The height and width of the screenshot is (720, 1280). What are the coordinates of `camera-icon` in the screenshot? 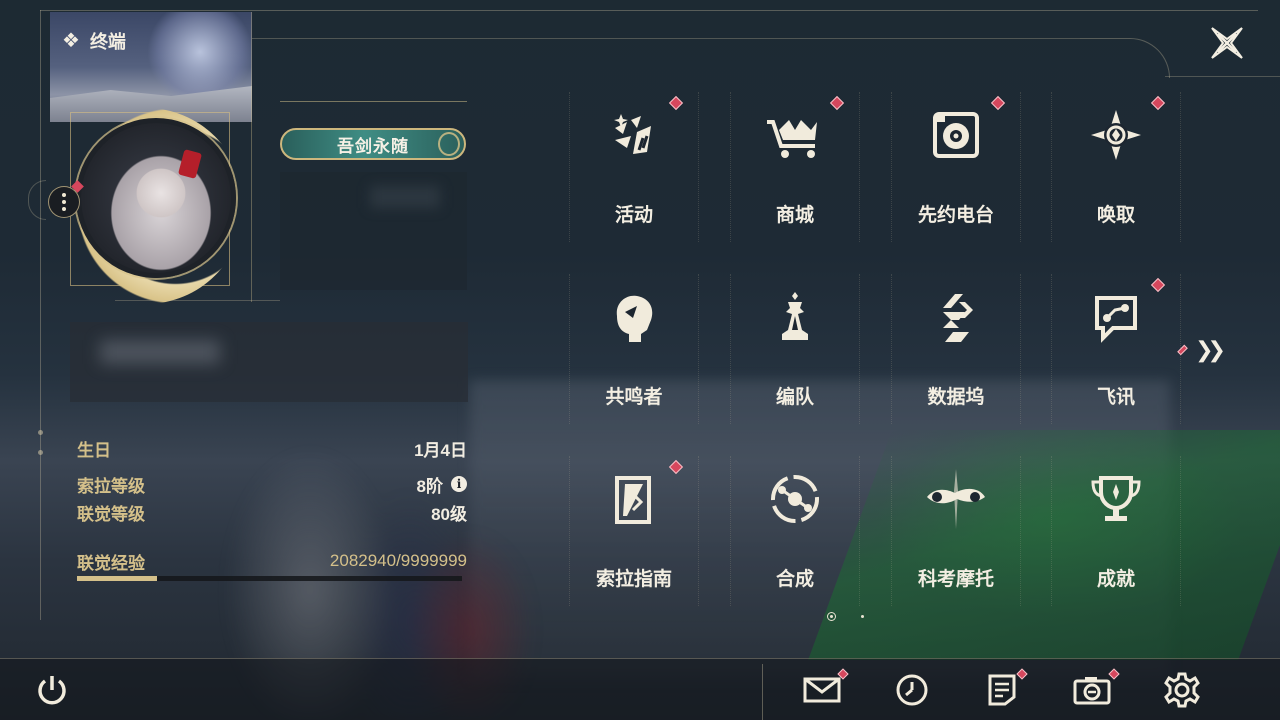 It's located at (1092, 691).